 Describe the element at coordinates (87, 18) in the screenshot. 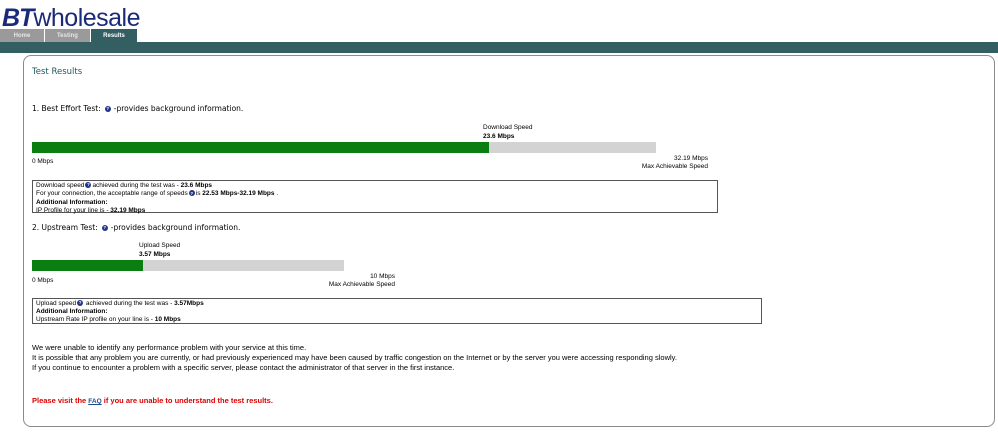

I see `logo-wholesale: wholesale` at that location.